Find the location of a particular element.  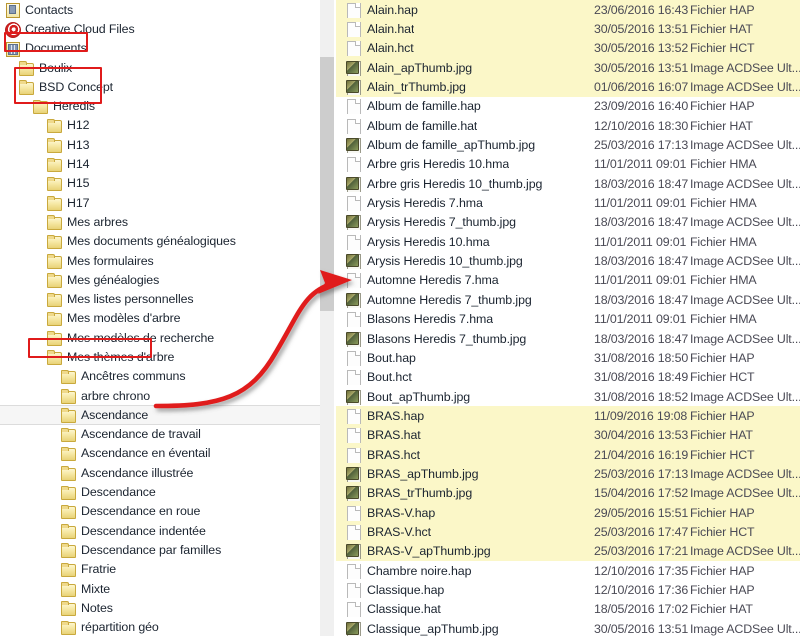

file-name-cell: Album de famille.hap is located at coordinates (465, 106).